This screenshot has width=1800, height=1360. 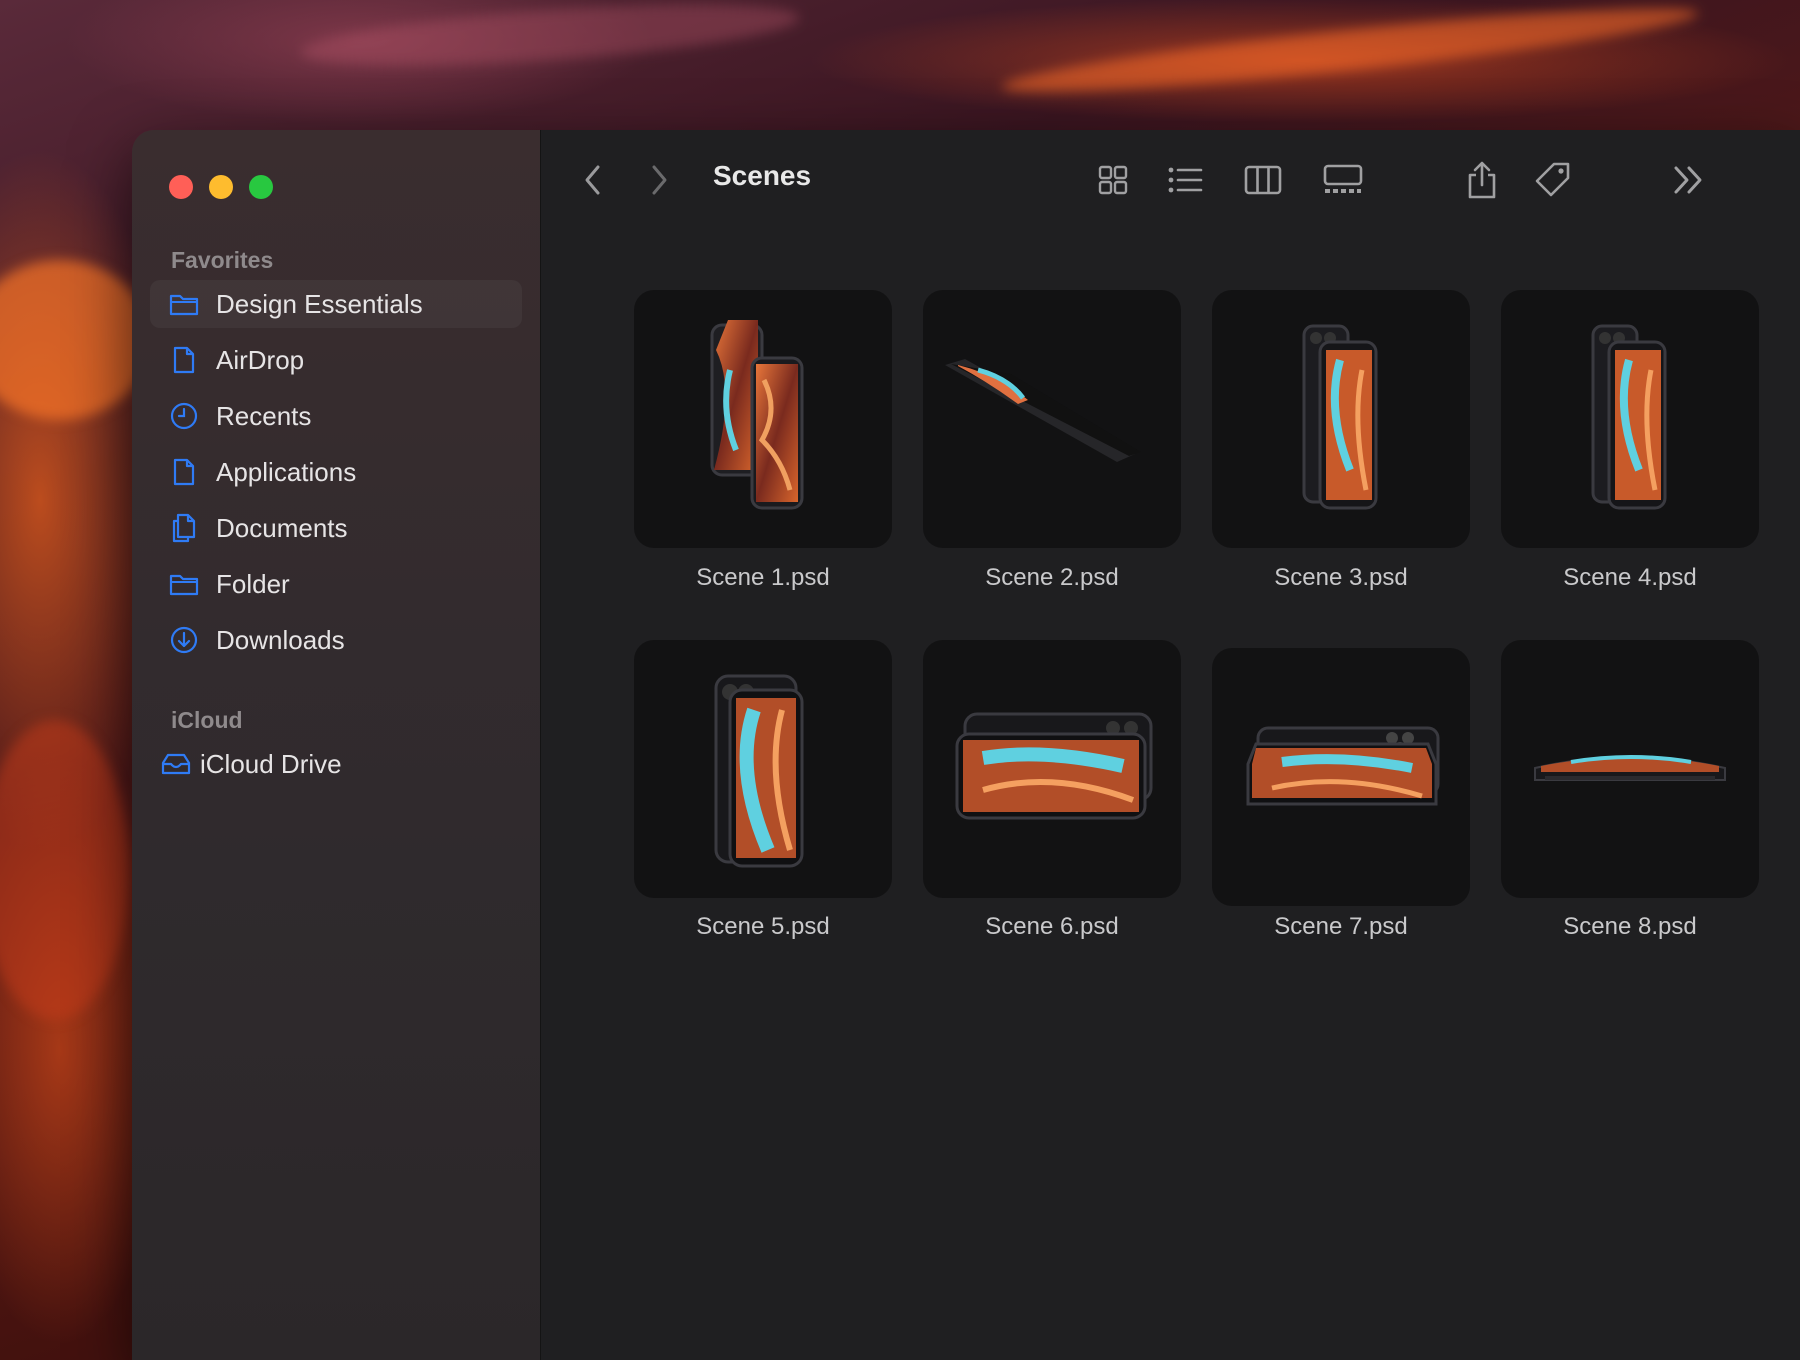 I want to click on close-button, so click(x=181, y=187).